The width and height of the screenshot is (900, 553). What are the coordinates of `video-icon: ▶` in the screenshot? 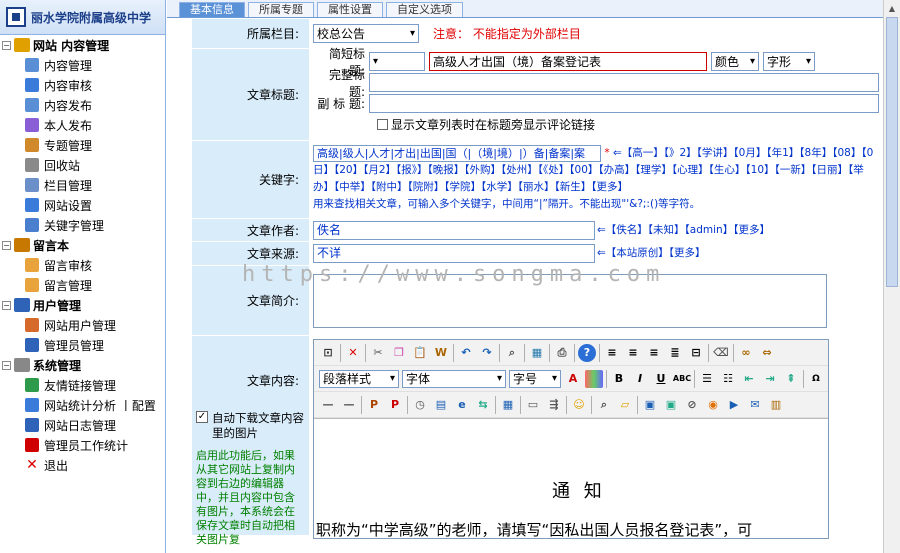 It's located at (734, 405).